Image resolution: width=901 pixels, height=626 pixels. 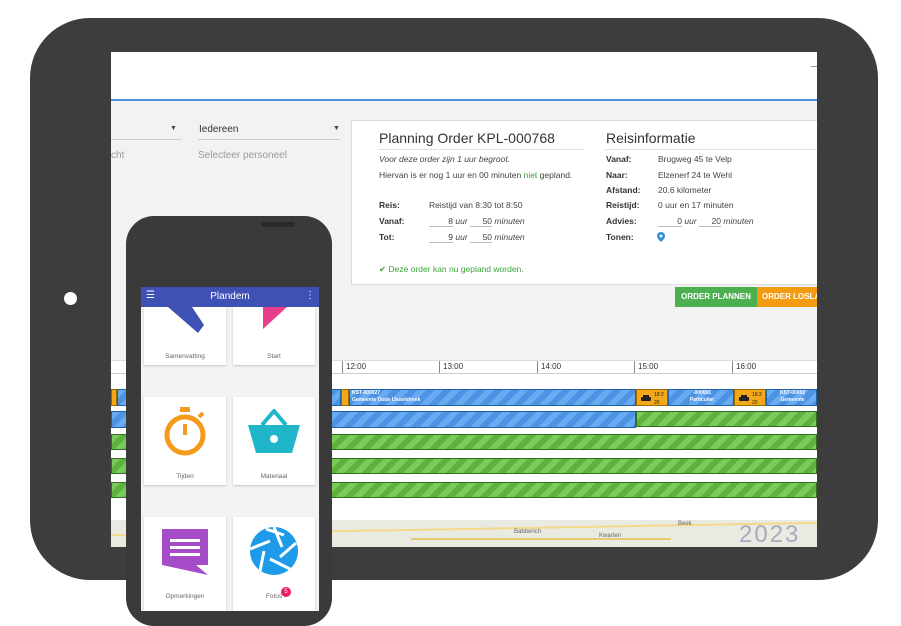 What do you see at coordinates (274, 356) in the screenshot?
I see `tile-label: Start` at bounding box center [274, 356].